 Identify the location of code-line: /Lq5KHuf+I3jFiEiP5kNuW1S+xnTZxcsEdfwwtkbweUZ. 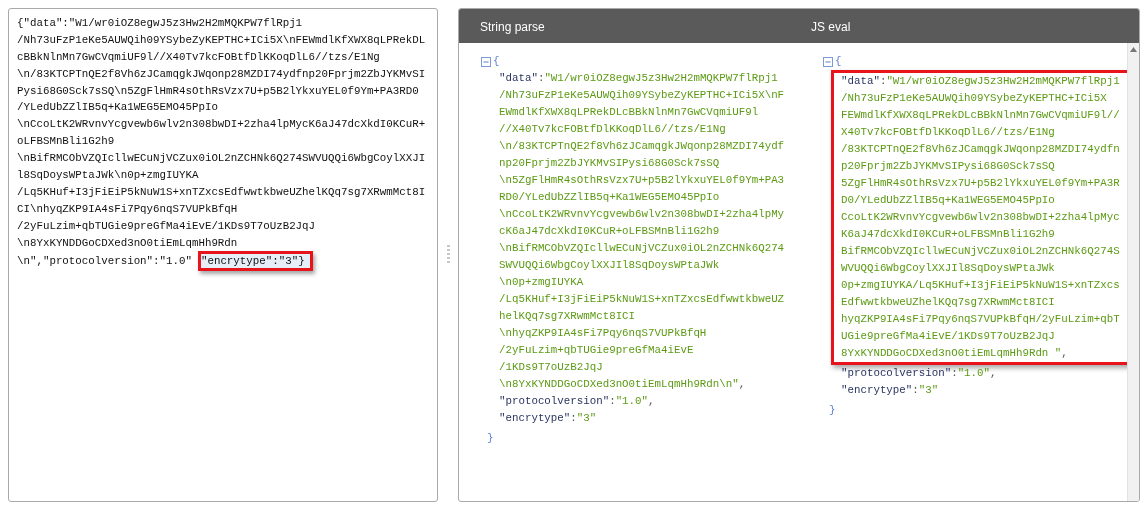
(642, 299).